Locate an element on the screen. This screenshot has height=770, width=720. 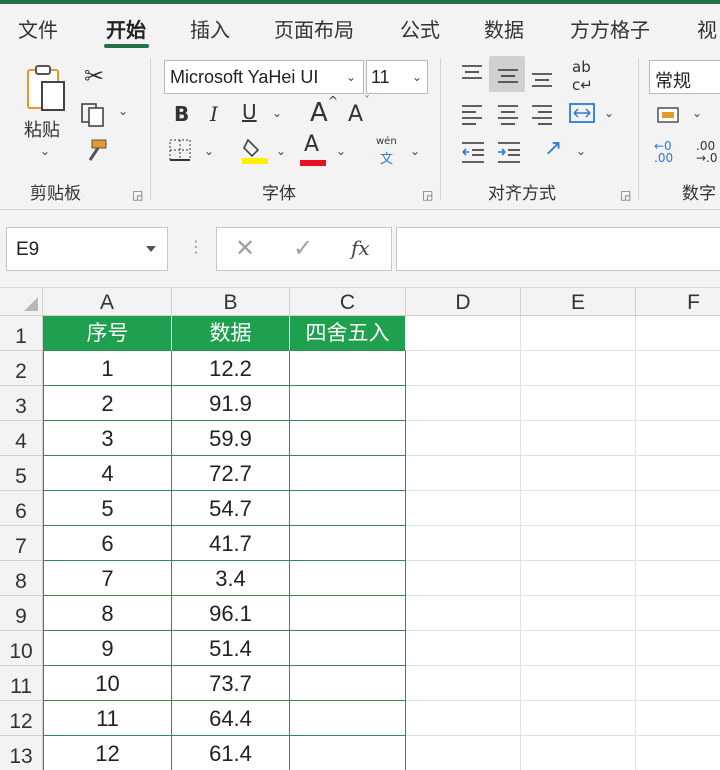
increase-decimal-icon: ←0.00 is located at coordinates (663, 152).